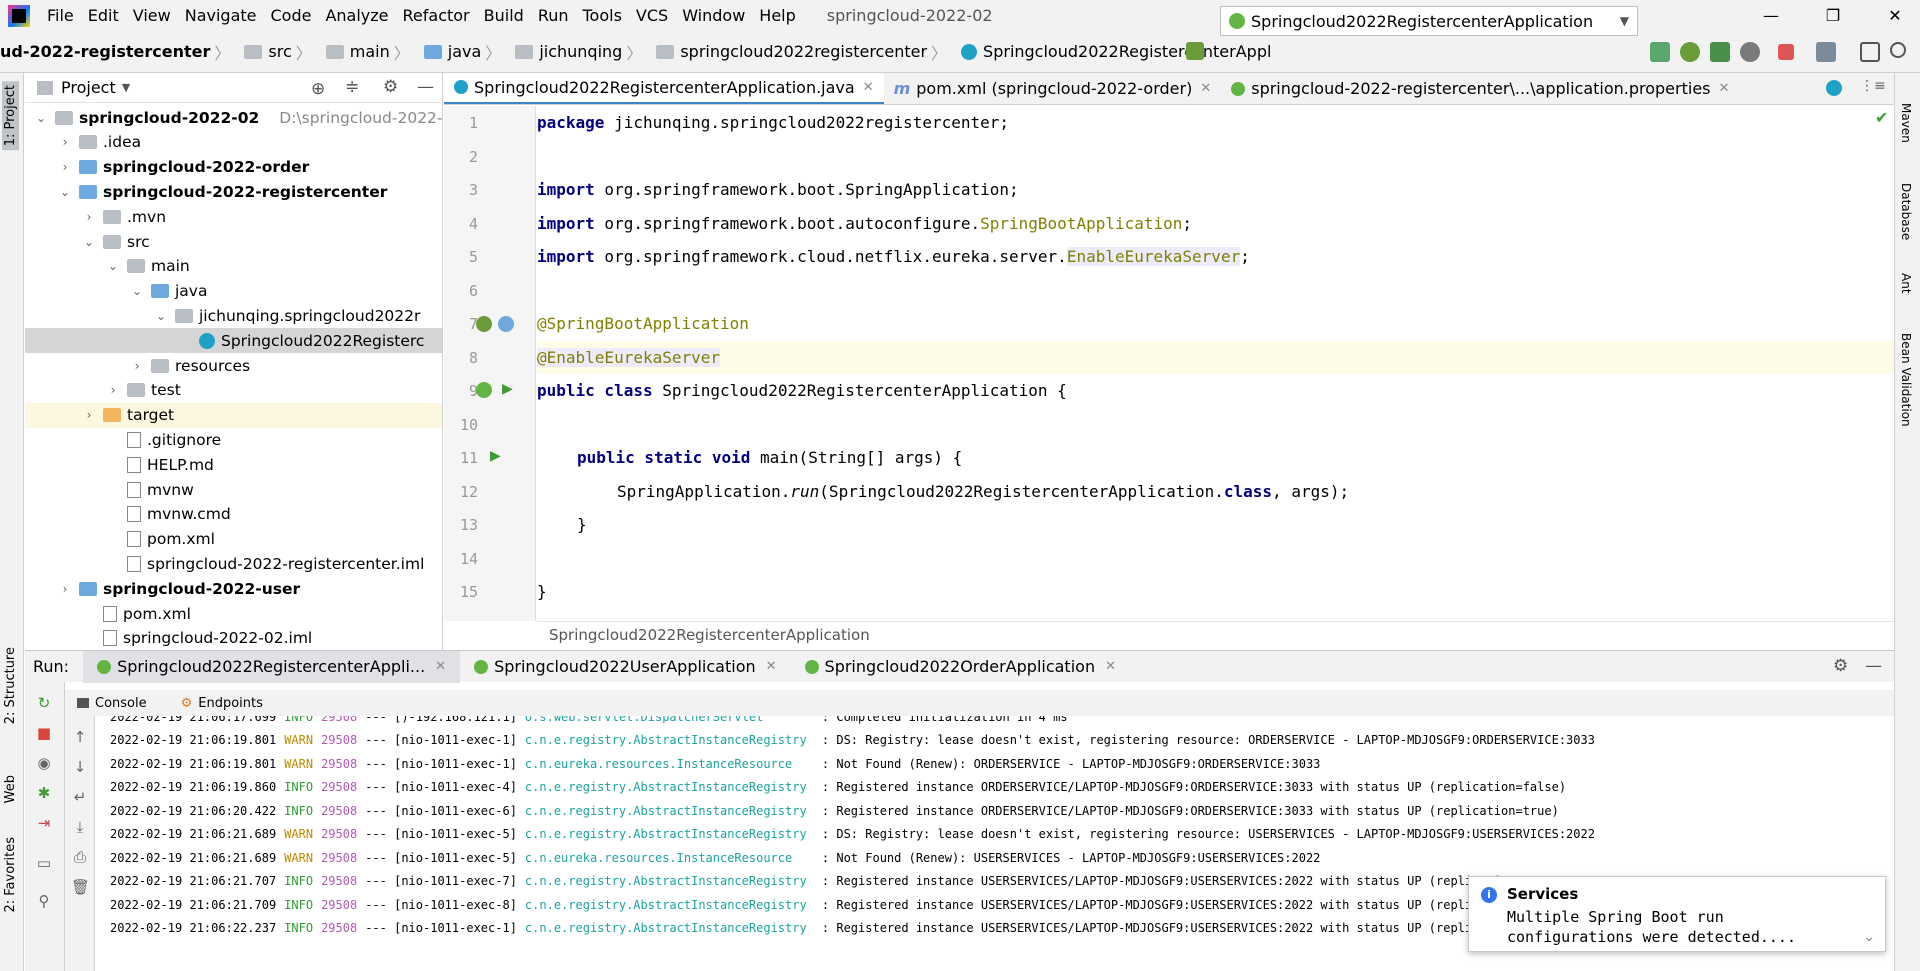  I want to click on search-icon, so click(1898, 50).